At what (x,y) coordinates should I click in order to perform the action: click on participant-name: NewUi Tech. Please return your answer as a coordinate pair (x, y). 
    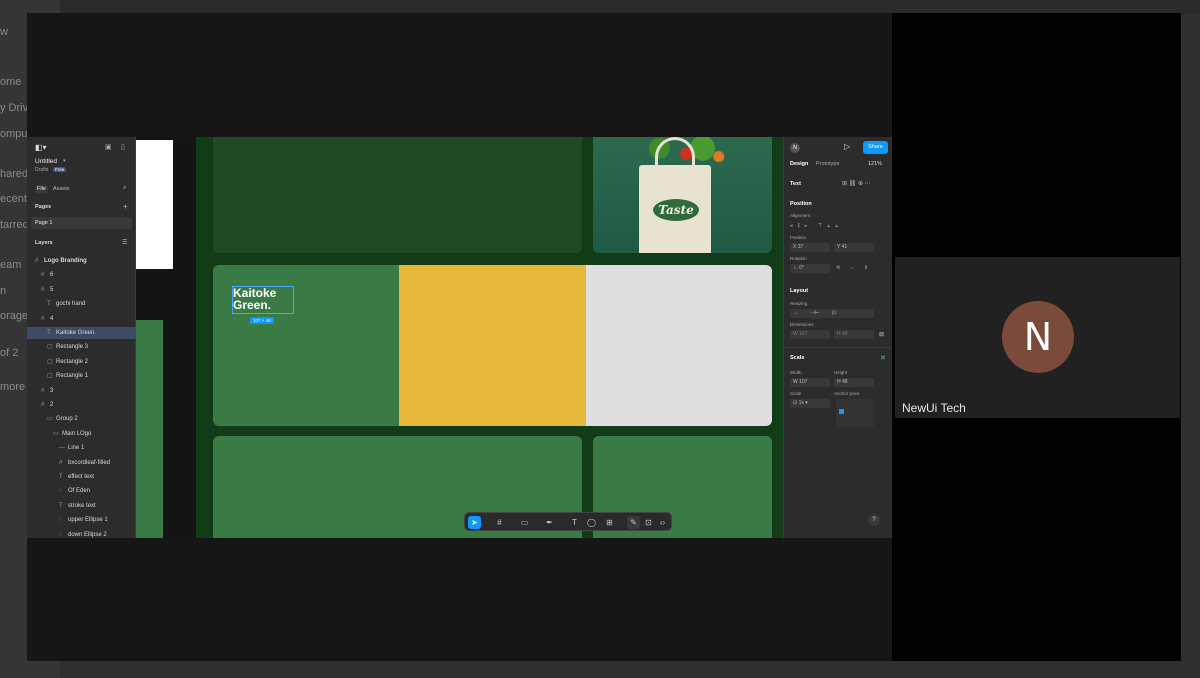
    Looking at the image, I should click on (934, 408).